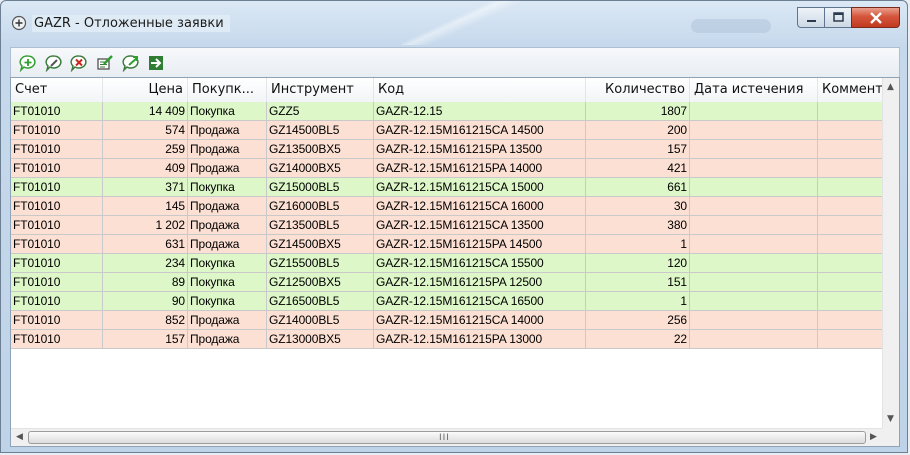  I want to click on toolbar, so click(455, 62).